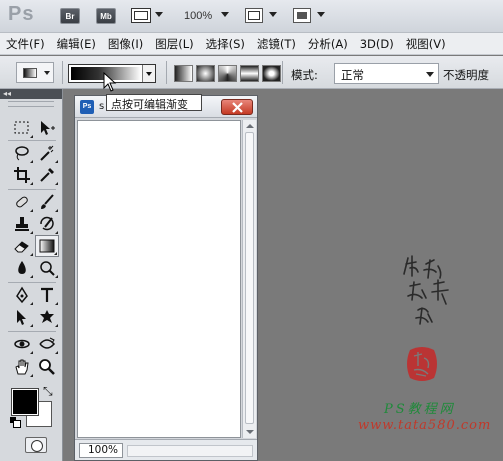 The width and height of the screenshot is (503, 461). I want to click on brush-icon, so click(47, 201).